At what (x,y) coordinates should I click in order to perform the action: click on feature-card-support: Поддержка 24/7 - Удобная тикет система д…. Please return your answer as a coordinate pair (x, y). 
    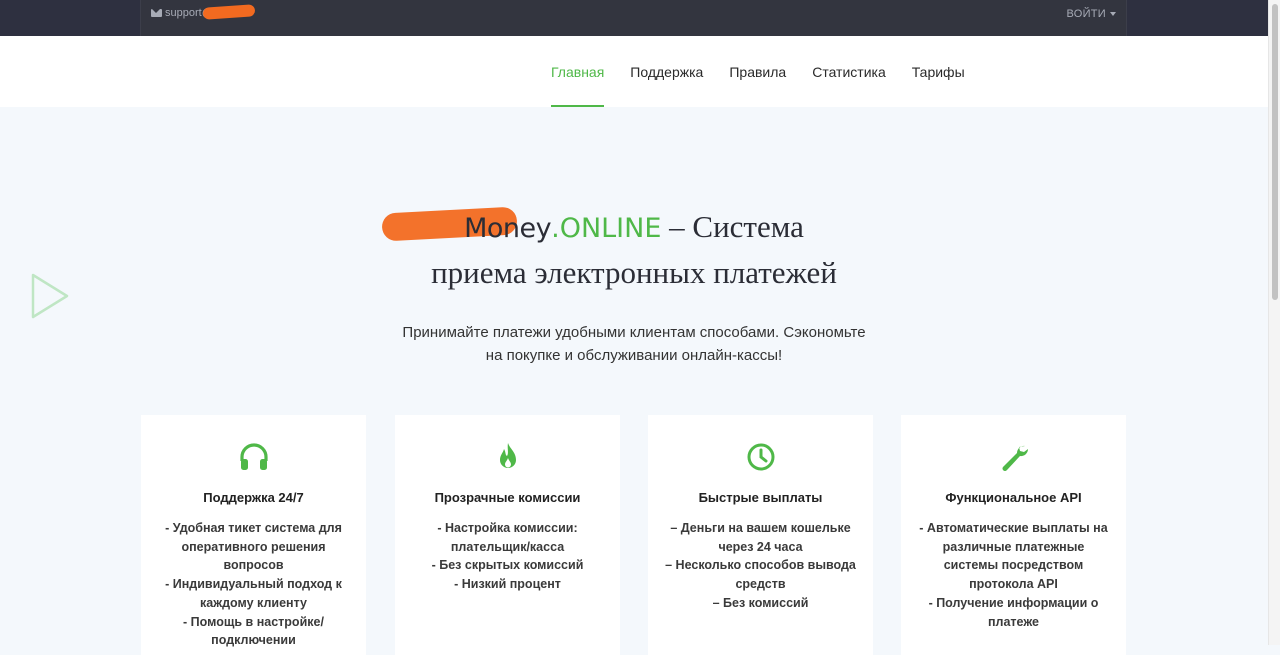
    Looking at the image, I should click on (253, 535).